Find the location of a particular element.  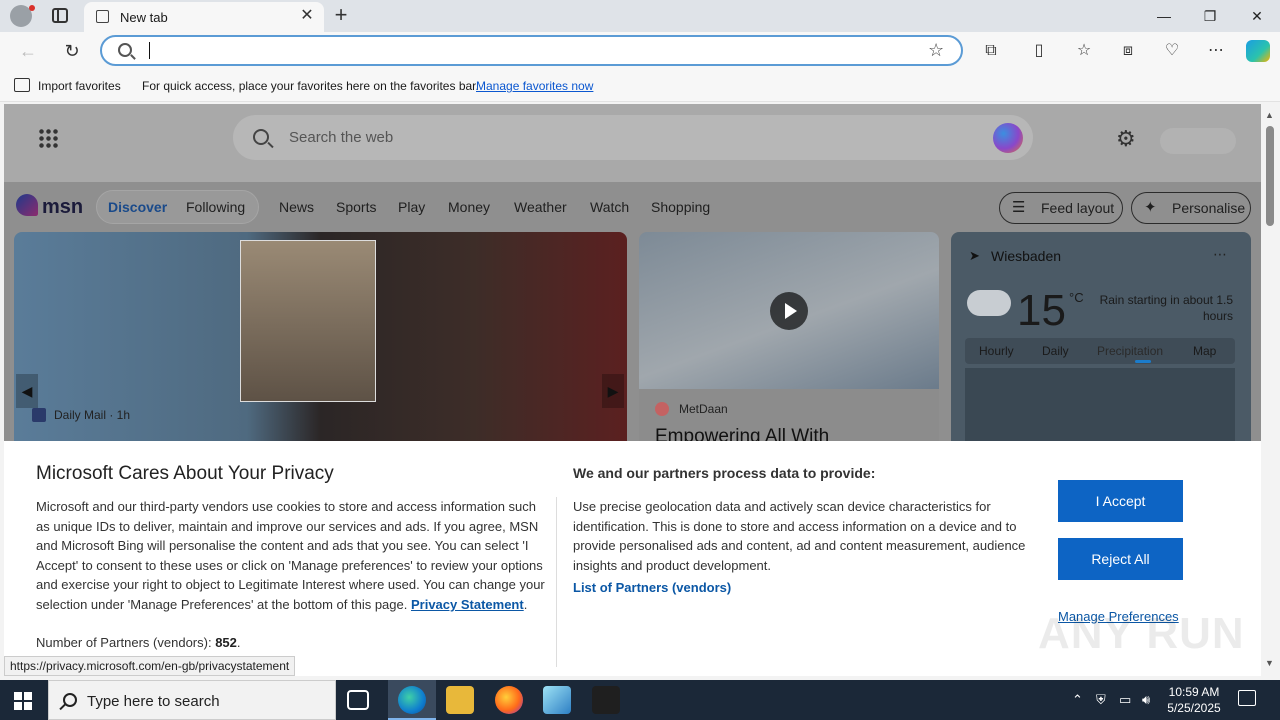

notepad-app-icon is located at coordinates (557, 700).